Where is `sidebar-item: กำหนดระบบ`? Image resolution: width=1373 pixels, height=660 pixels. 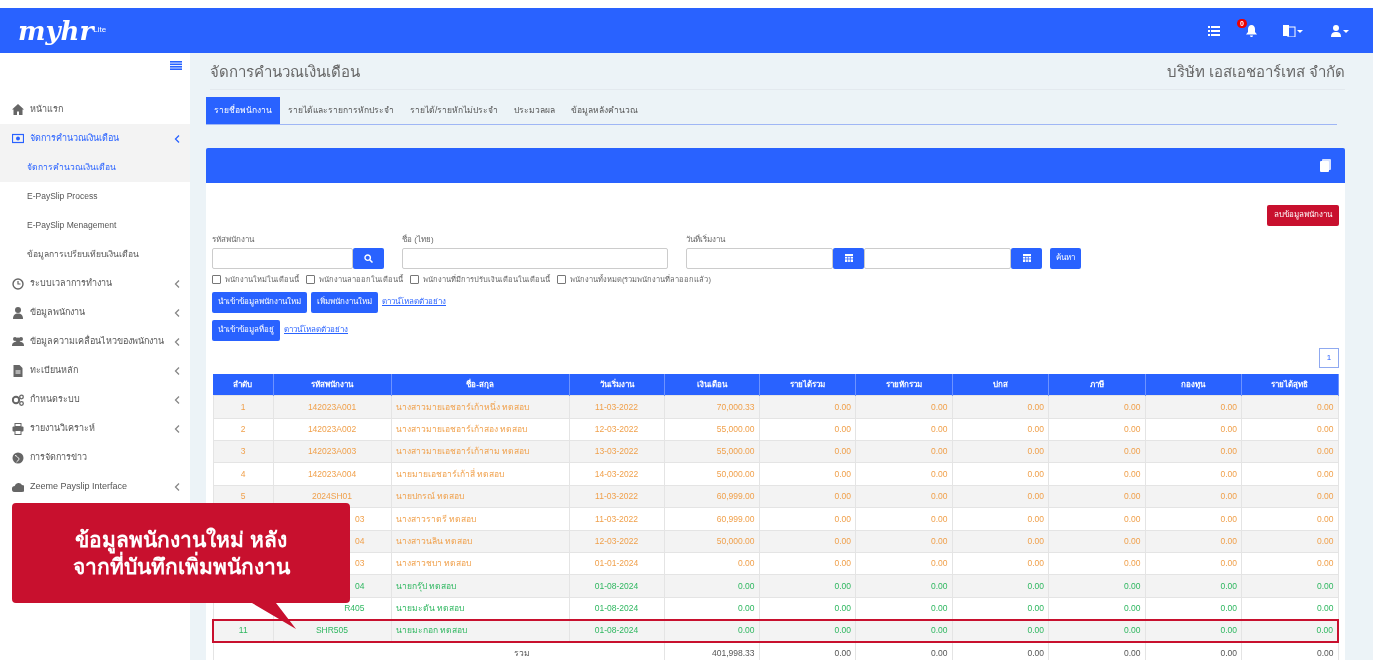
sidebar-item: กำหนดระบบ is located at coordinates (95, 399).